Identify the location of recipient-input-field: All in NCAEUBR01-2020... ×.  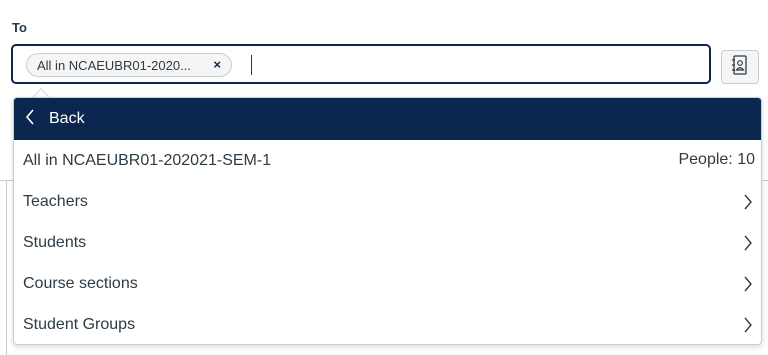
(361, 64).